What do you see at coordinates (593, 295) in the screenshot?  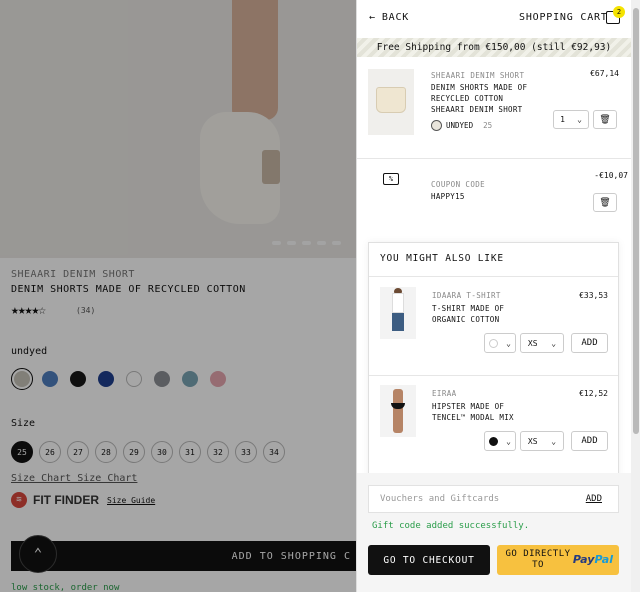 I see `recommendation-price: €33,53` at bounding box center [593, 295].